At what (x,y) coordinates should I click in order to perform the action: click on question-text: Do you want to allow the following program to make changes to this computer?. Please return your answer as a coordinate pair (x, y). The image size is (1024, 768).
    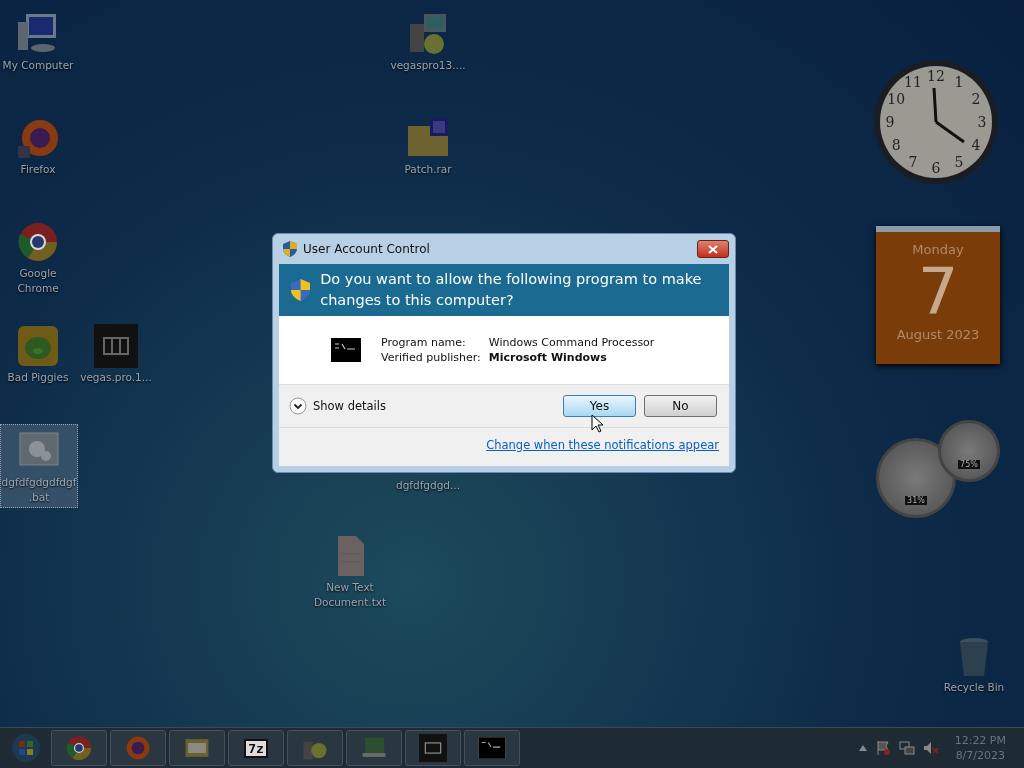
    Looking at the image, I should click on (511, 290).